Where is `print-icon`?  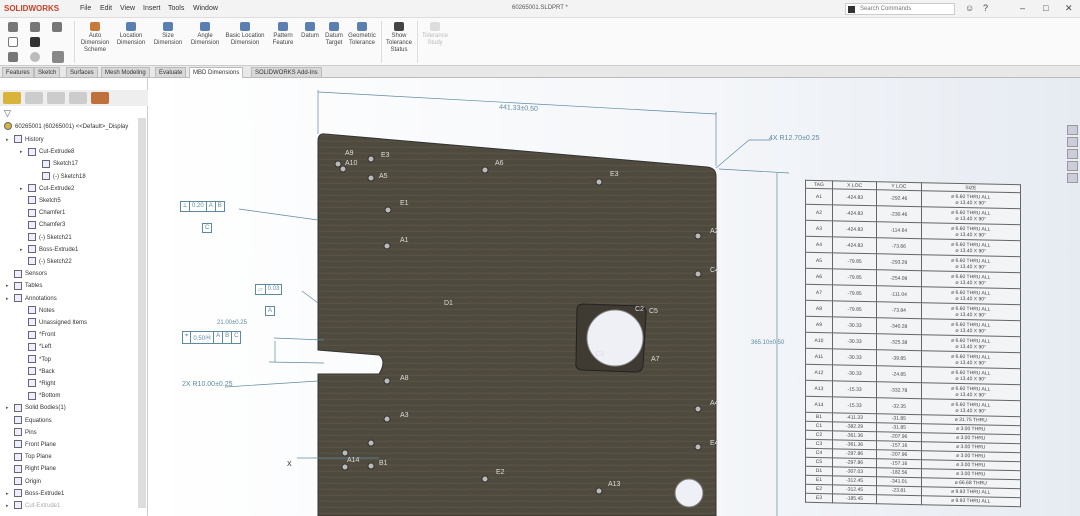
print-icon is located at coordinates (35, 42).